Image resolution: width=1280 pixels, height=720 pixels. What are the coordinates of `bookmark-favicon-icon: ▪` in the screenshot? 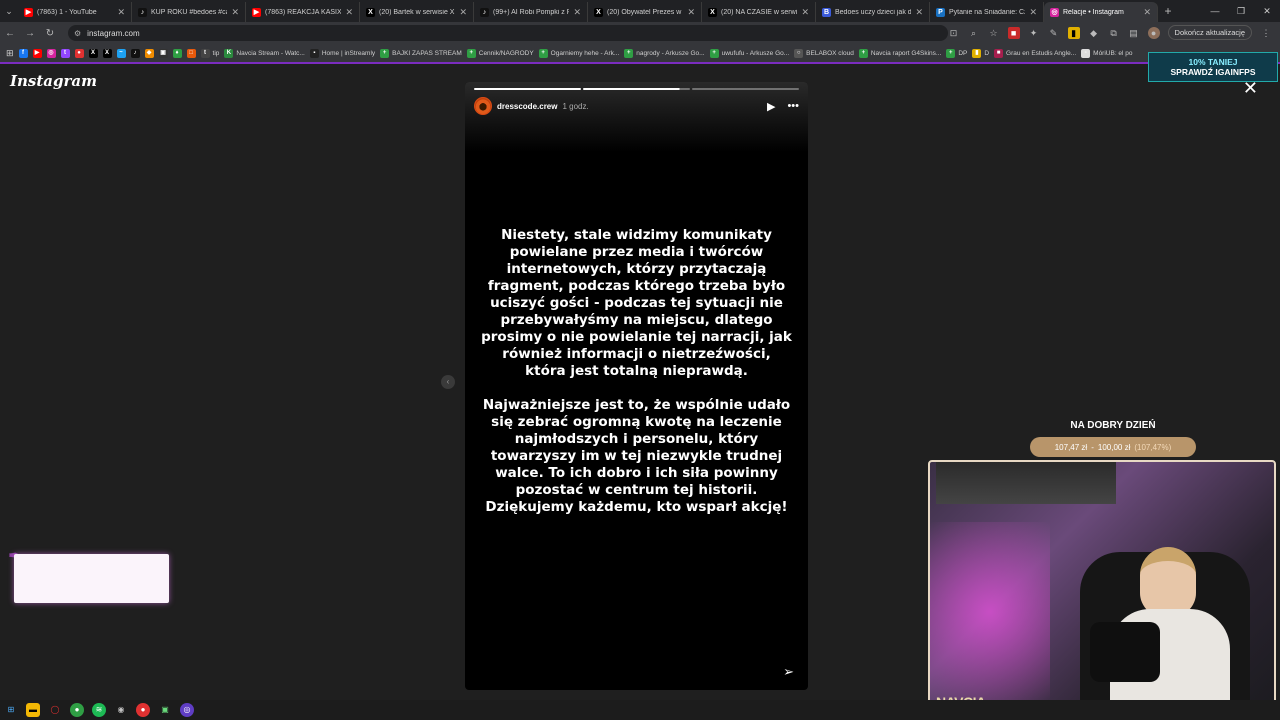 It's located at (314, 53).